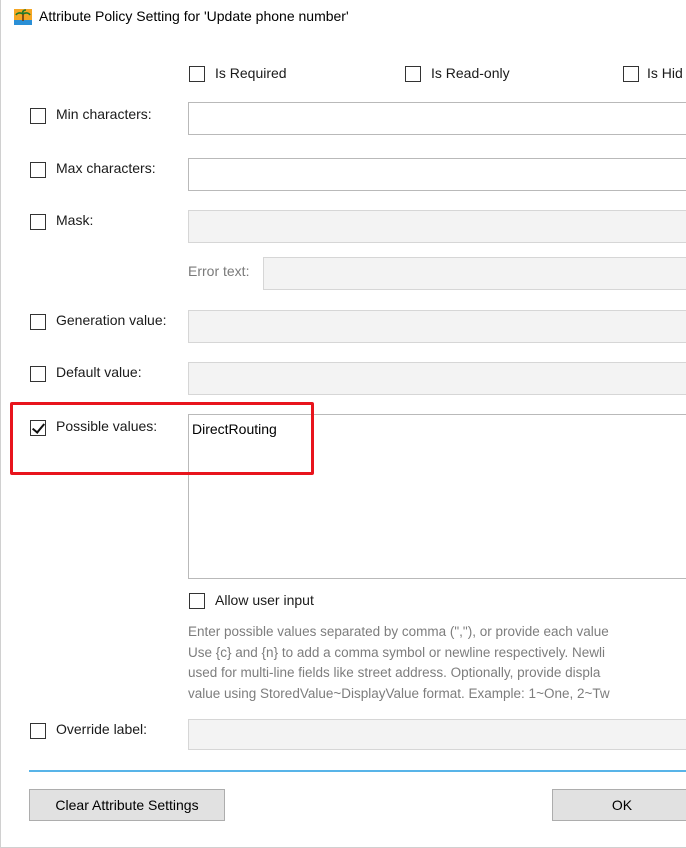 This screenshot has height=848, width=686. Describe the element at coordinates (437, 118) in the screenshot. I see `min-characters-input` at that location.